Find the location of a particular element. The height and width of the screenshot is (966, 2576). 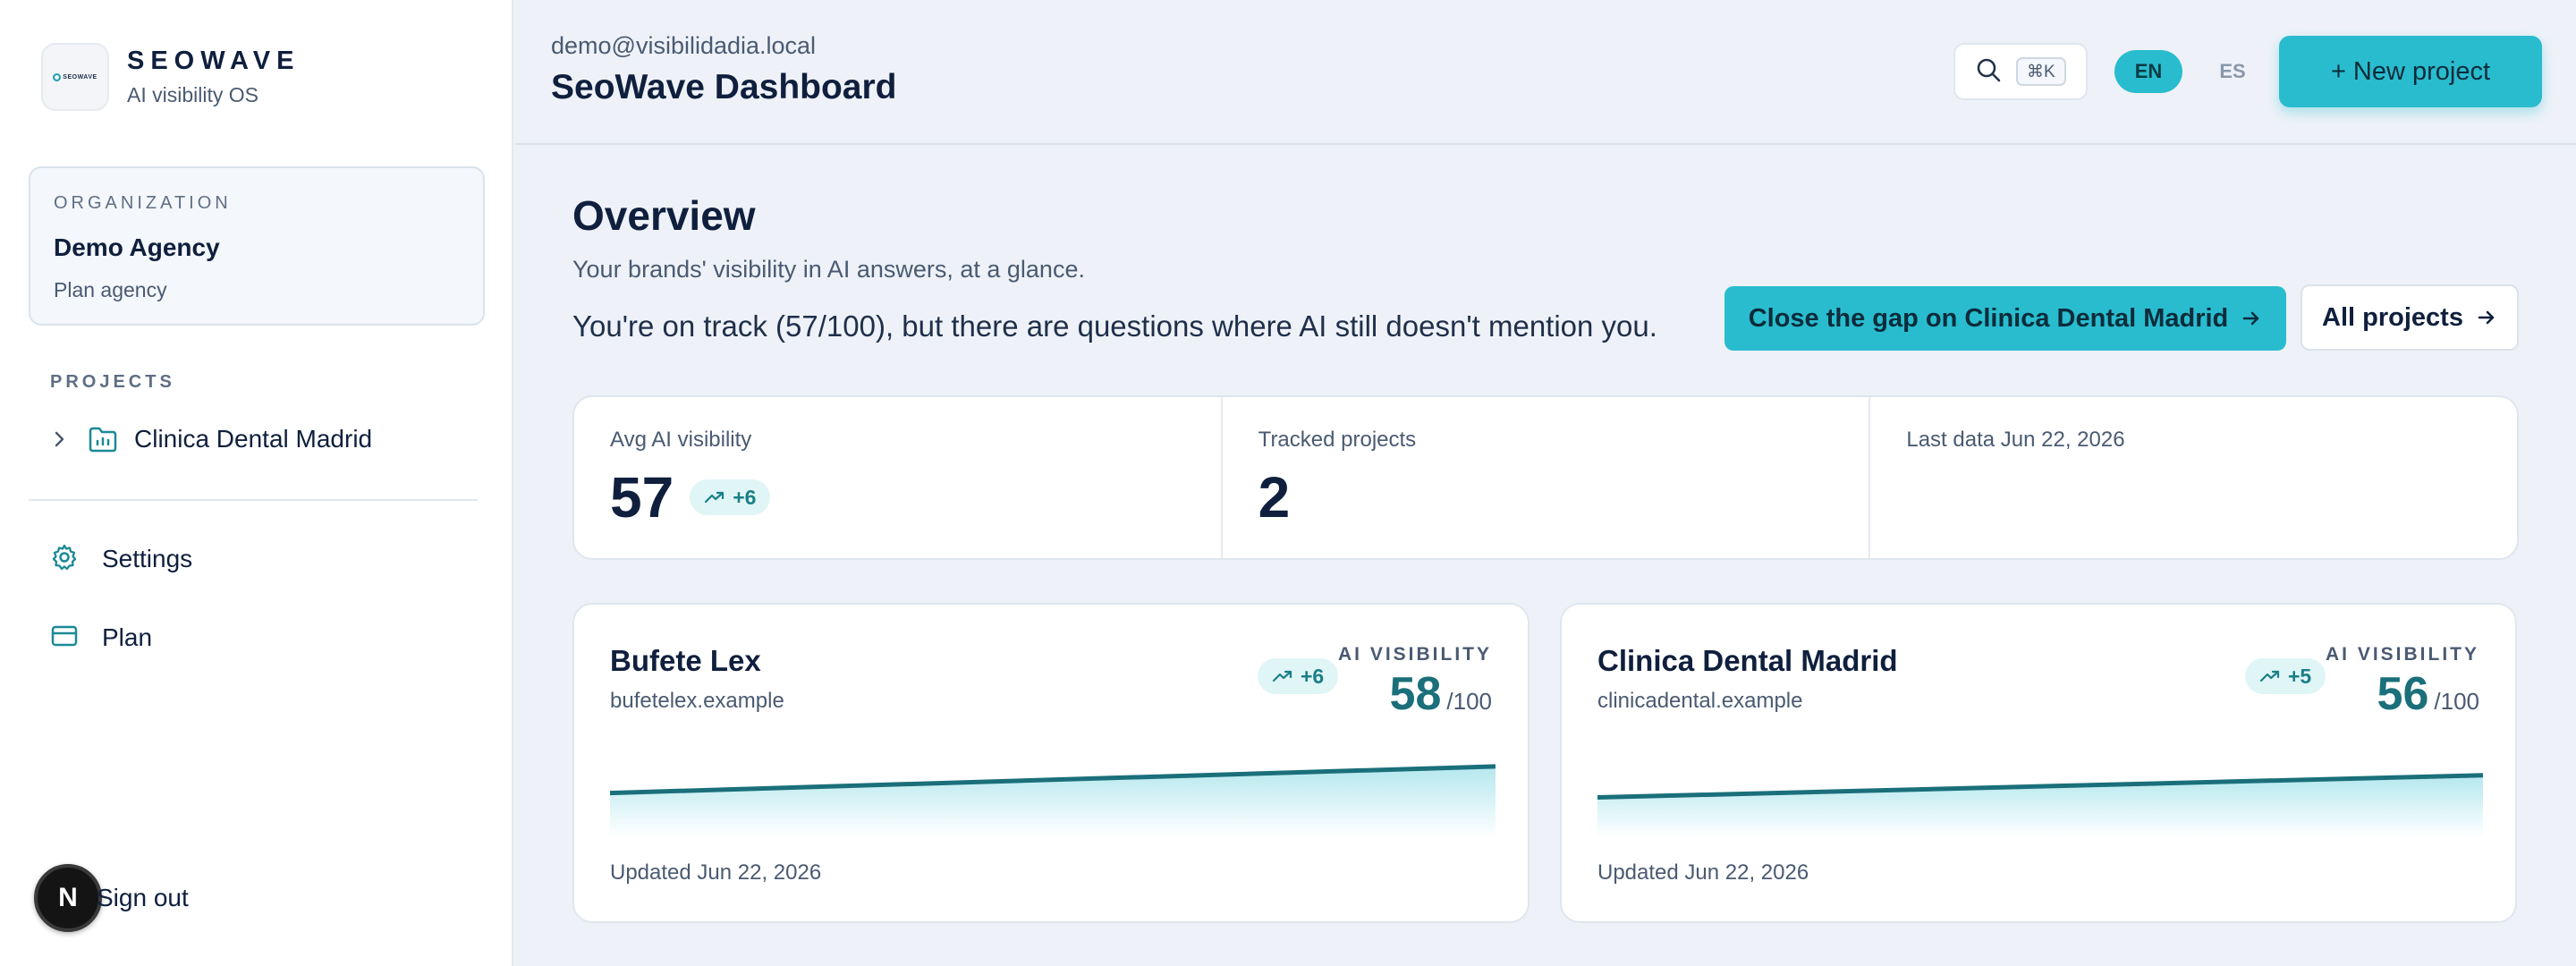

overview-title: Overview is located at coordinates (664, 215).